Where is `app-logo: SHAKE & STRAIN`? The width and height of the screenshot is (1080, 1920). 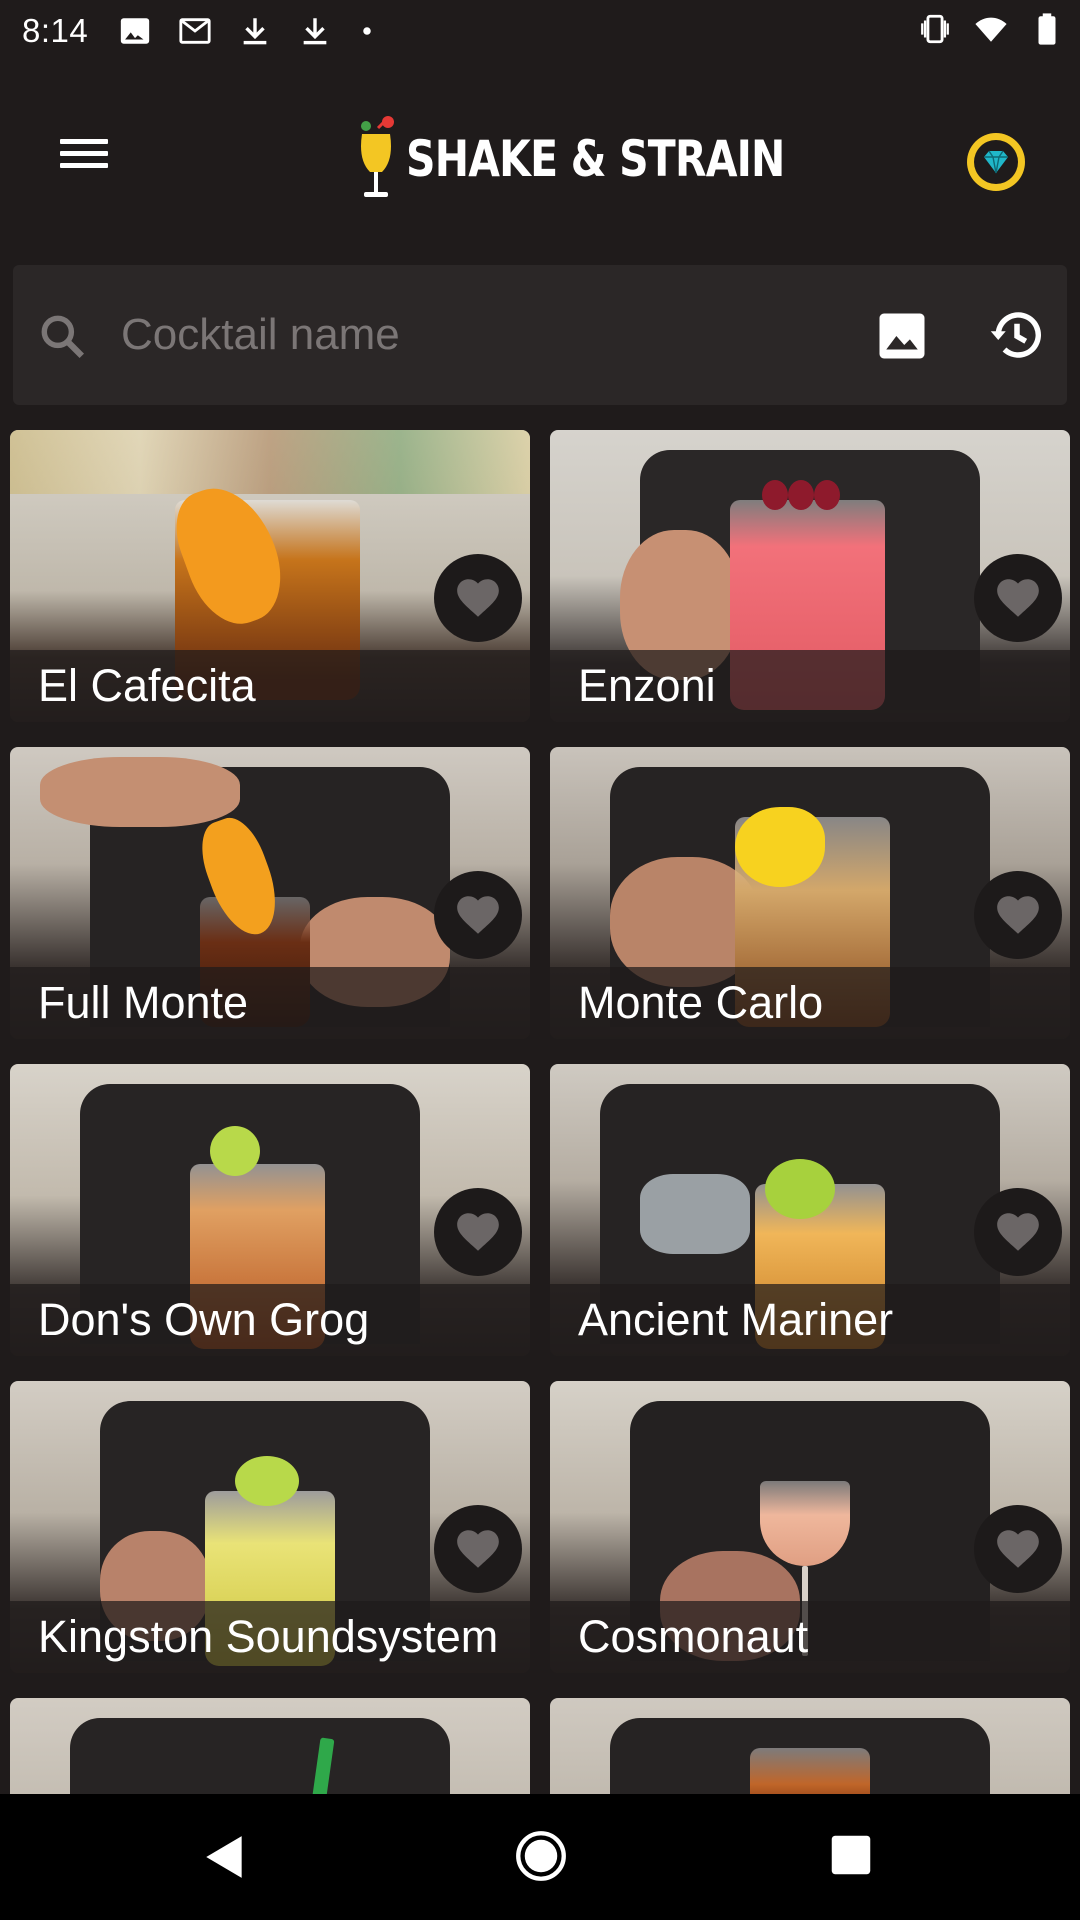
app-logo: SHAKE & STRAIN is located at coordinates (608, 159).